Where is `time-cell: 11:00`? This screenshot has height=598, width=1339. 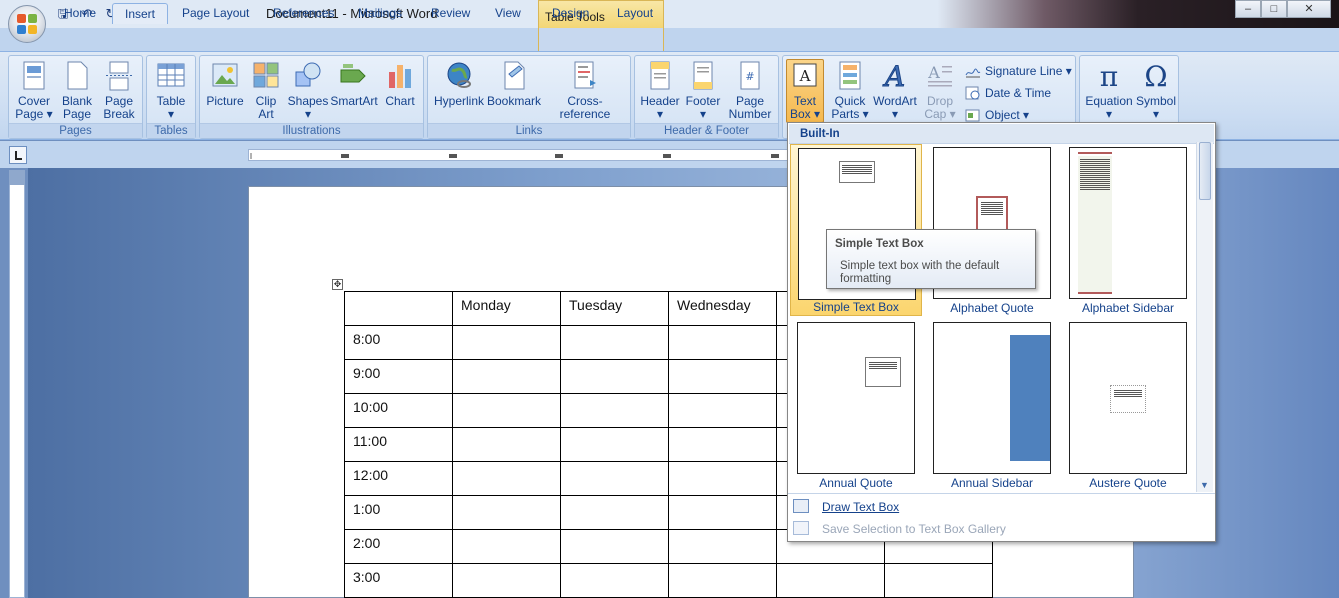
time-cell: 11:00 is located at coordinates (398, 444).